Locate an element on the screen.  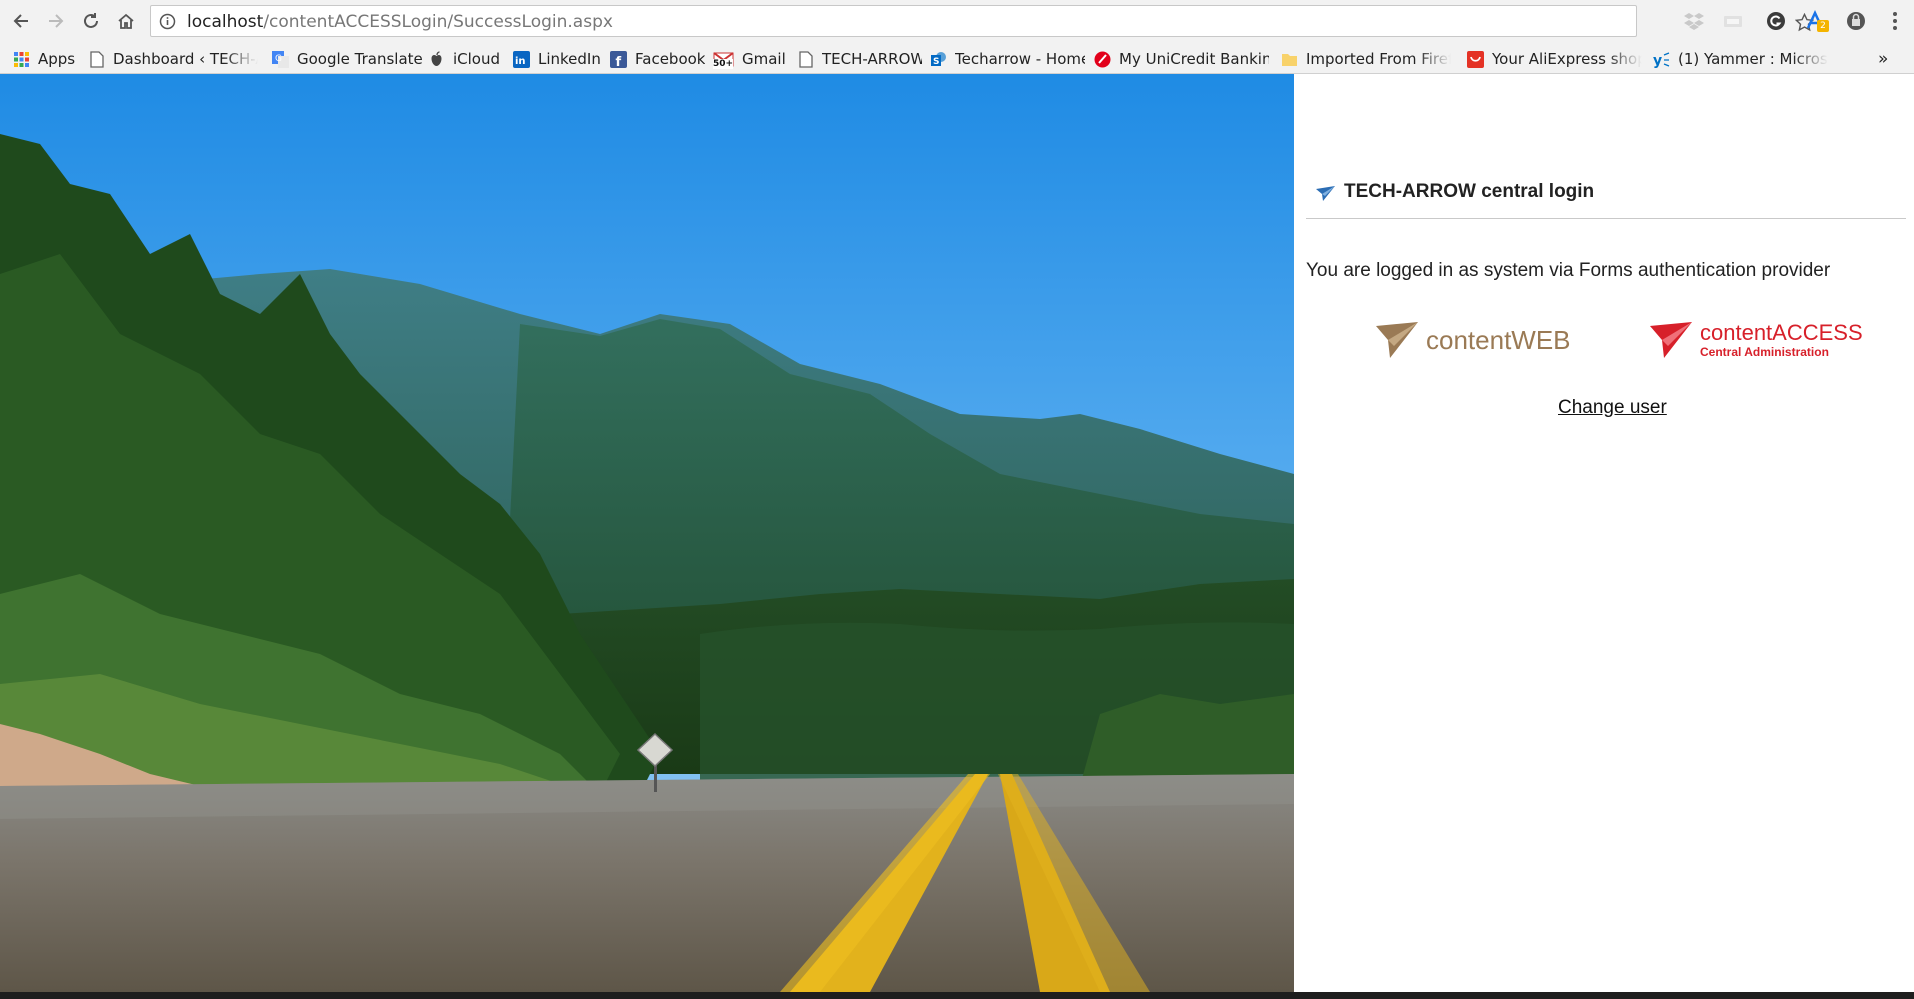
bookmark-label: LinkedIn is located at coordinates (569, 59).